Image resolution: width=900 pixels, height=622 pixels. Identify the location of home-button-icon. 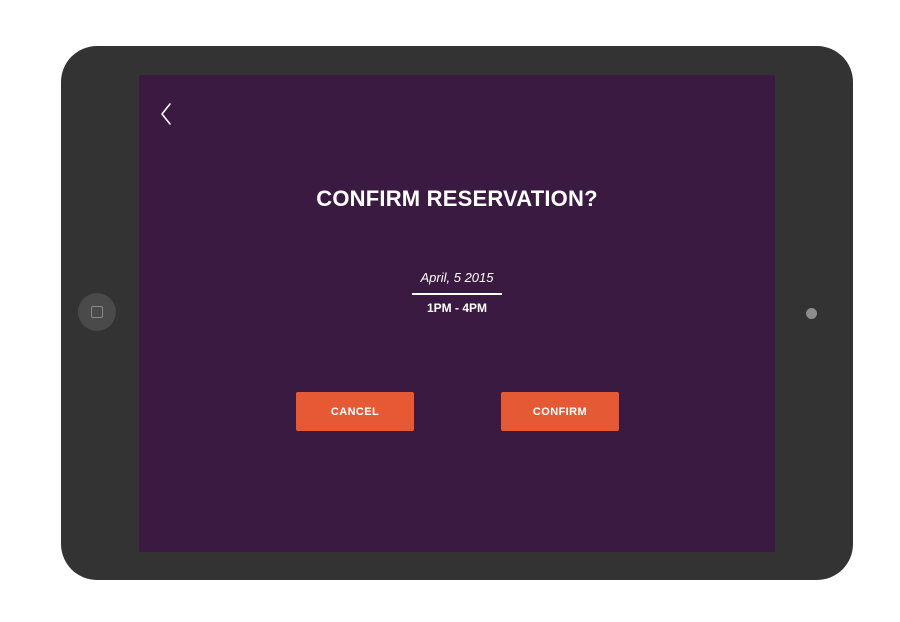
(97, 312).